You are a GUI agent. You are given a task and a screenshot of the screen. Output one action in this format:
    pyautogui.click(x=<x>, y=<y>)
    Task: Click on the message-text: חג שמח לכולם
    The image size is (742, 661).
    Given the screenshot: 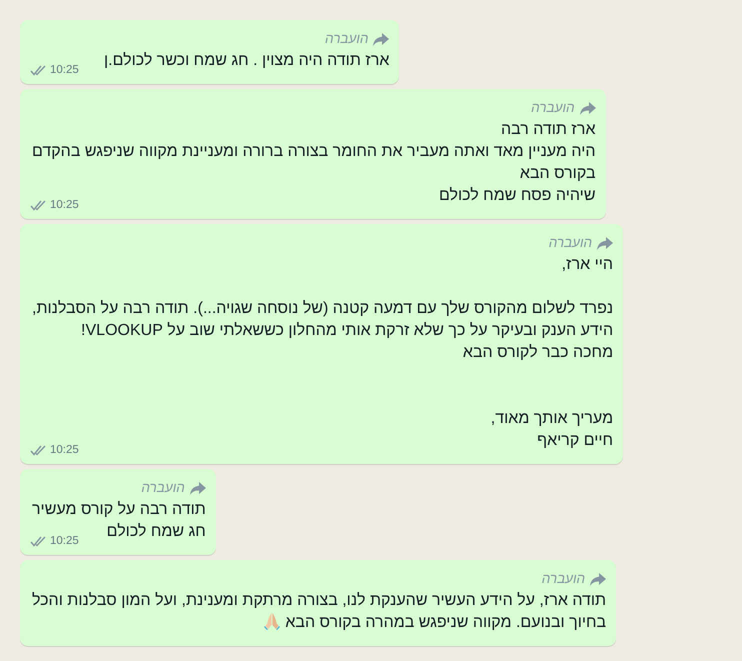 What is the action you would take?
    pyautogui.click(x=156, y=531)
    